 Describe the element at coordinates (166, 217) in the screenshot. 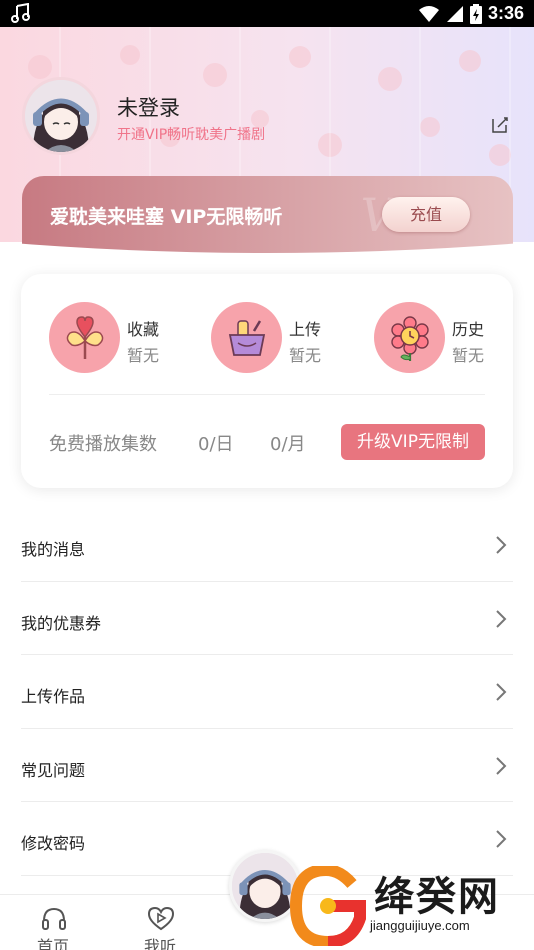

I see `vip-banner-text: 爱耽美来哇塞 VIP无限畅听` at that location.